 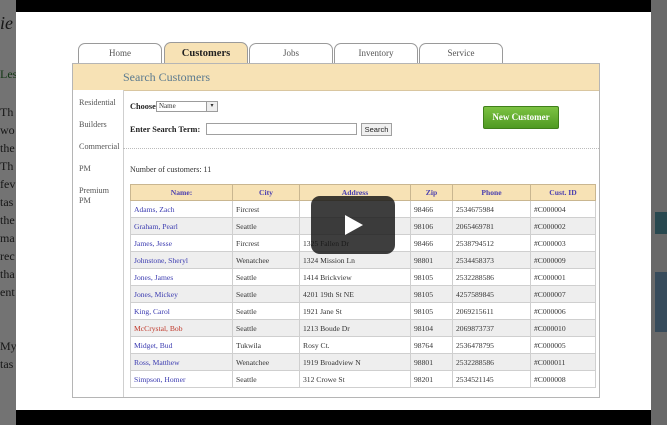 I want to click on column-header-phone: Phone, so click(x=491, y=192).